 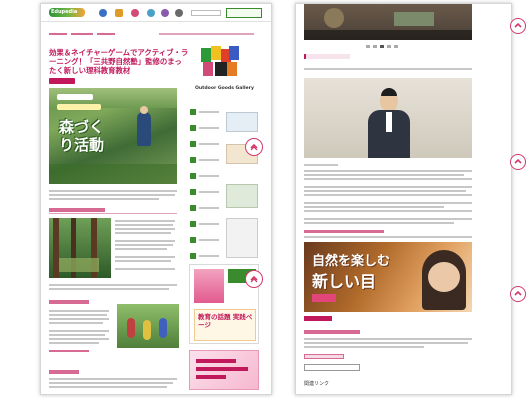 I want to click on bottom-heading, so click(x=64, y=372).